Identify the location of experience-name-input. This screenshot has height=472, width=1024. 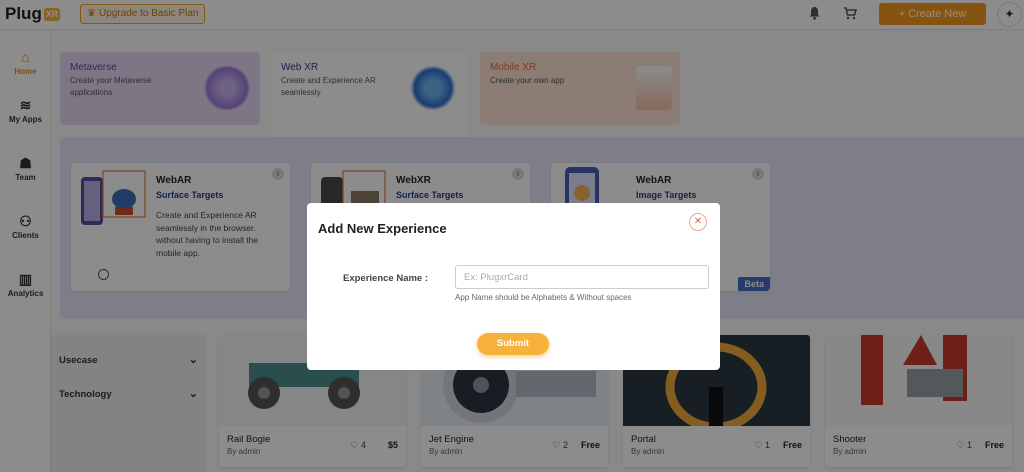
(582, 277).